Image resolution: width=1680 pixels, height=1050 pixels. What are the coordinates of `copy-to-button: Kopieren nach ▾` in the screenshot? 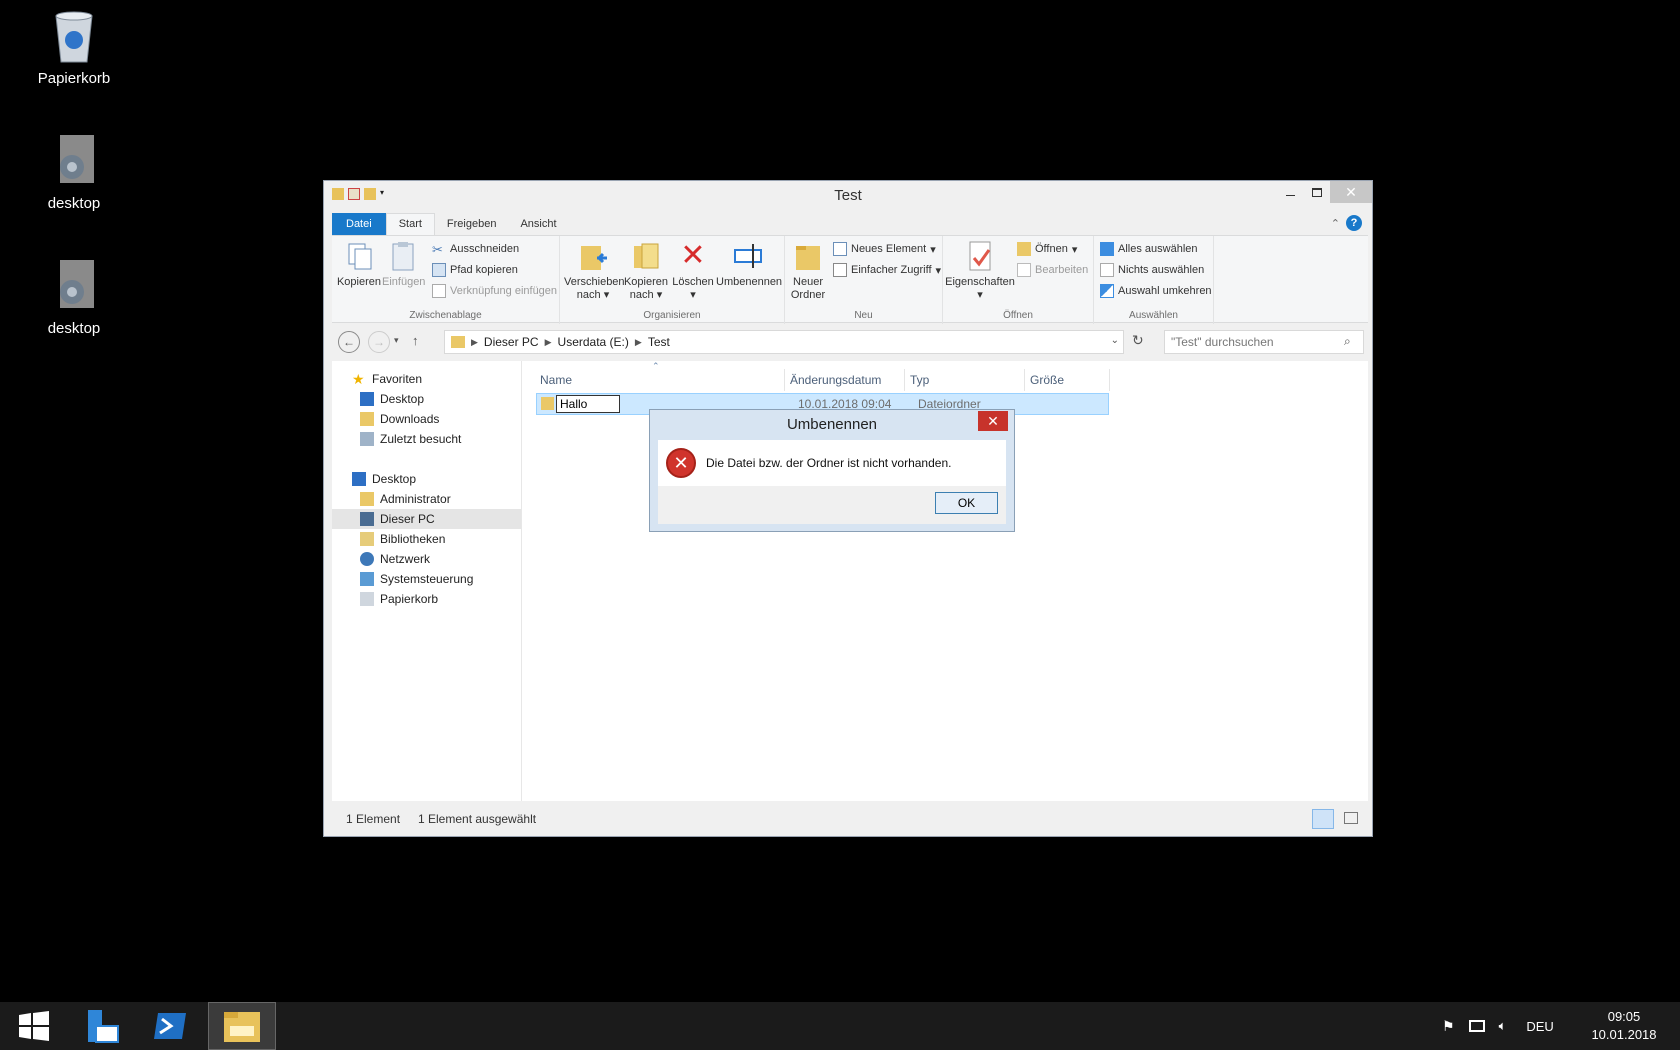 It's located at (646, 271).